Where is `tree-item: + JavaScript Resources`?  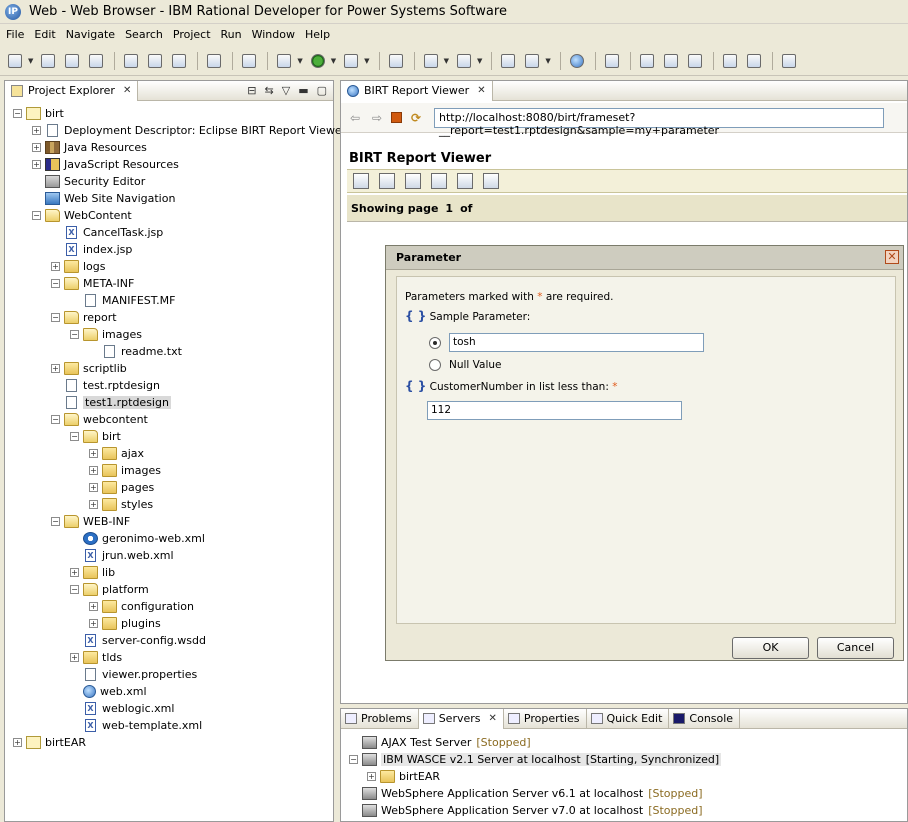
tree-item: + JavaScript Resources is located at coordinates (105, 164).